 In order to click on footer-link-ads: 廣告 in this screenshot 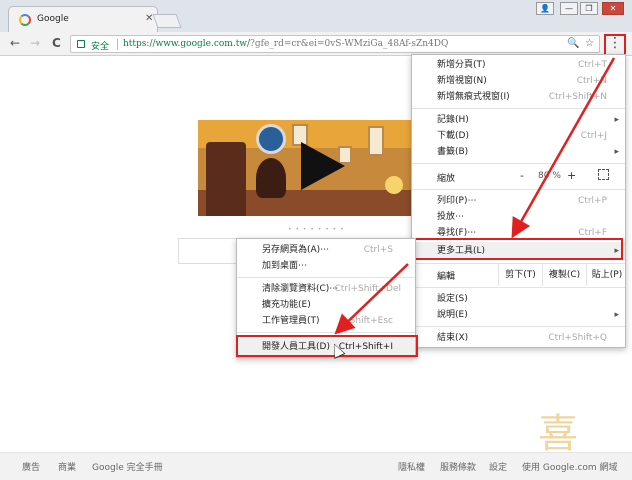, I will do `click(31, 466)`.